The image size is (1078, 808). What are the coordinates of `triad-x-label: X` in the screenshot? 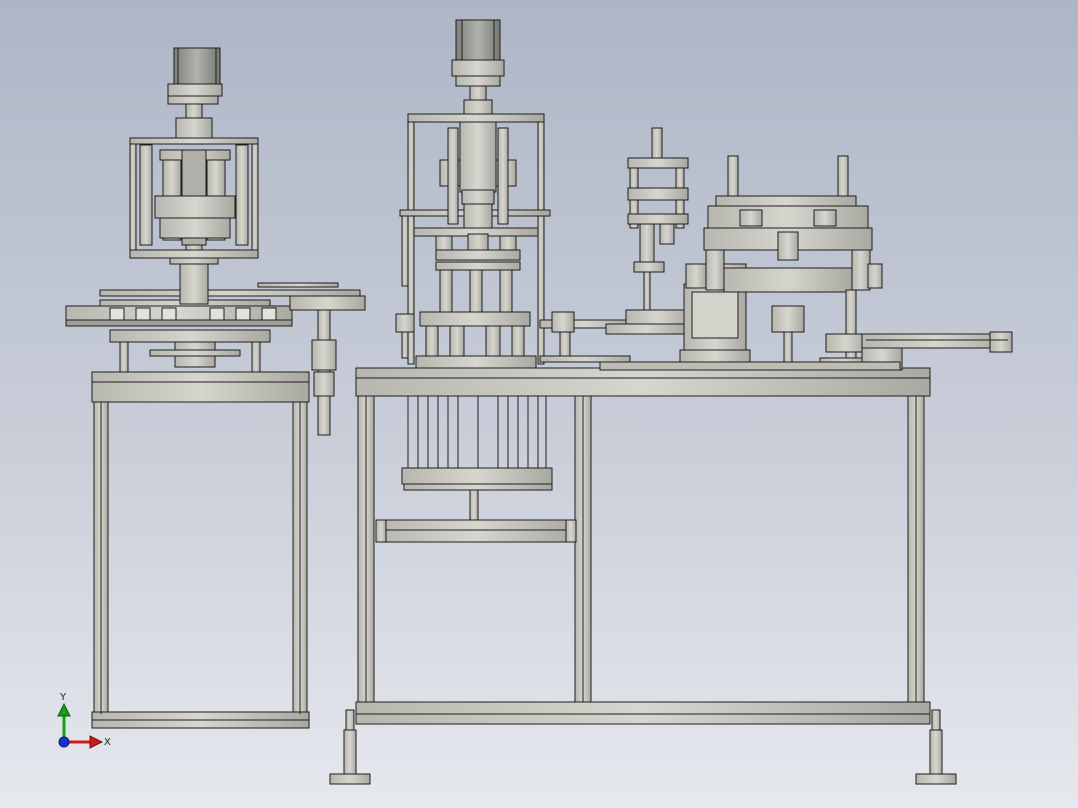 It's located at (107, 742).